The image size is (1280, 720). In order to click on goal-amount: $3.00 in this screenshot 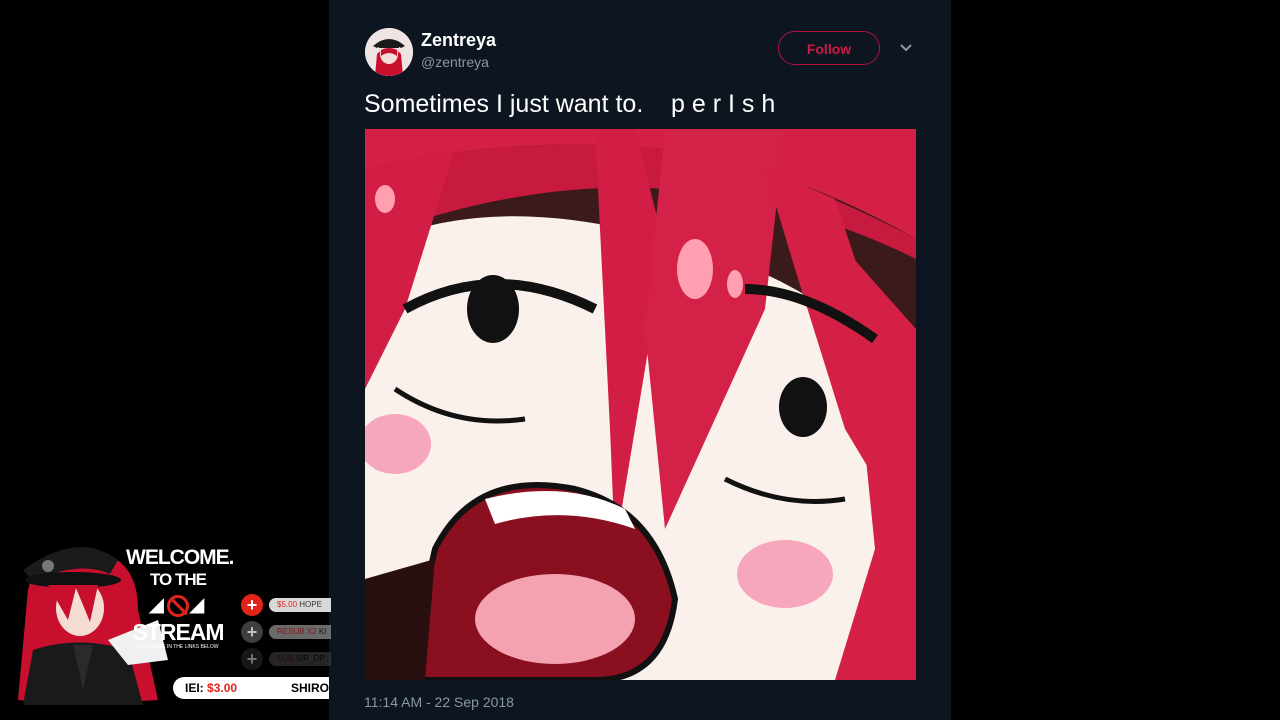, I will do `click(222, 688)`.